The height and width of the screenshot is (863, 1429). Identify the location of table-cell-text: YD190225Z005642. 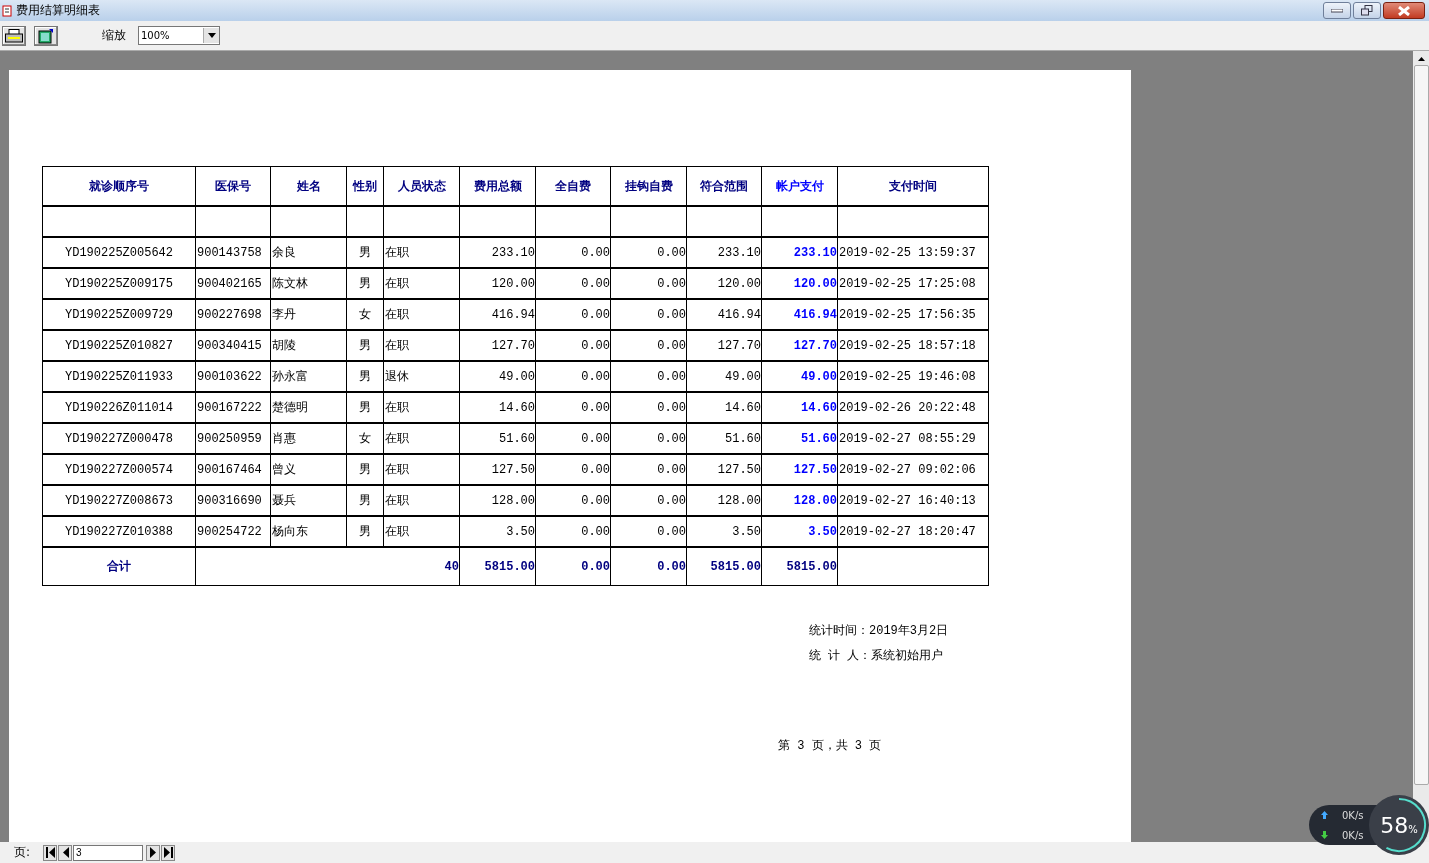
(119, 253).